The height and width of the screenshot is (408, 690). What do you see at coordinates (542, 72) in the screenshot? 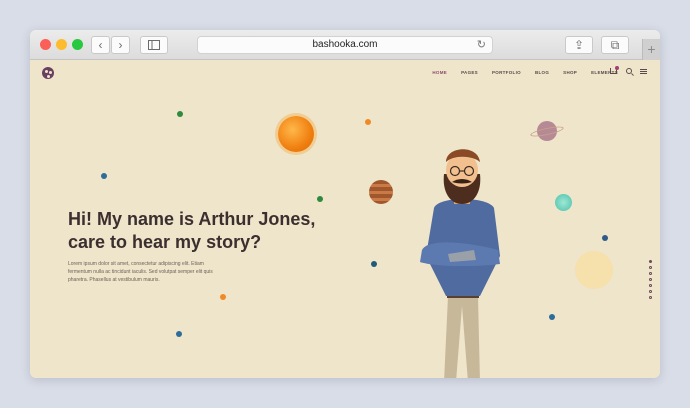
I see `nav-item-blog: BLOG` at bounding box center [542, 72].